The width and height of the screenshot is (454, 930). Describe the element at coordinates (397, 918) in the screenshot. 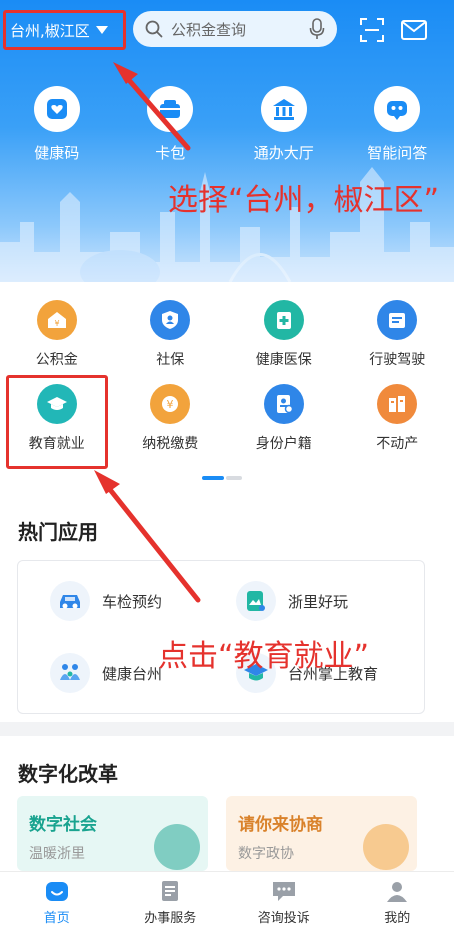

I see `tab-label: 我的` at that location.